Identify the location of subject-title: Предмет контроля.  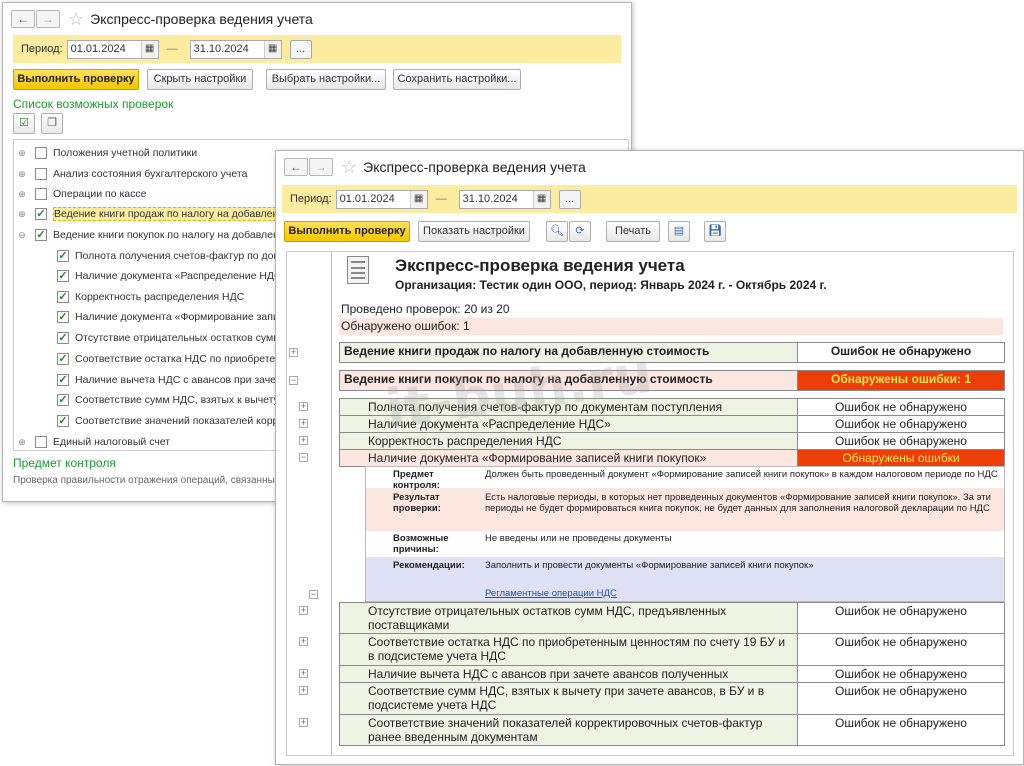
(64, 463).